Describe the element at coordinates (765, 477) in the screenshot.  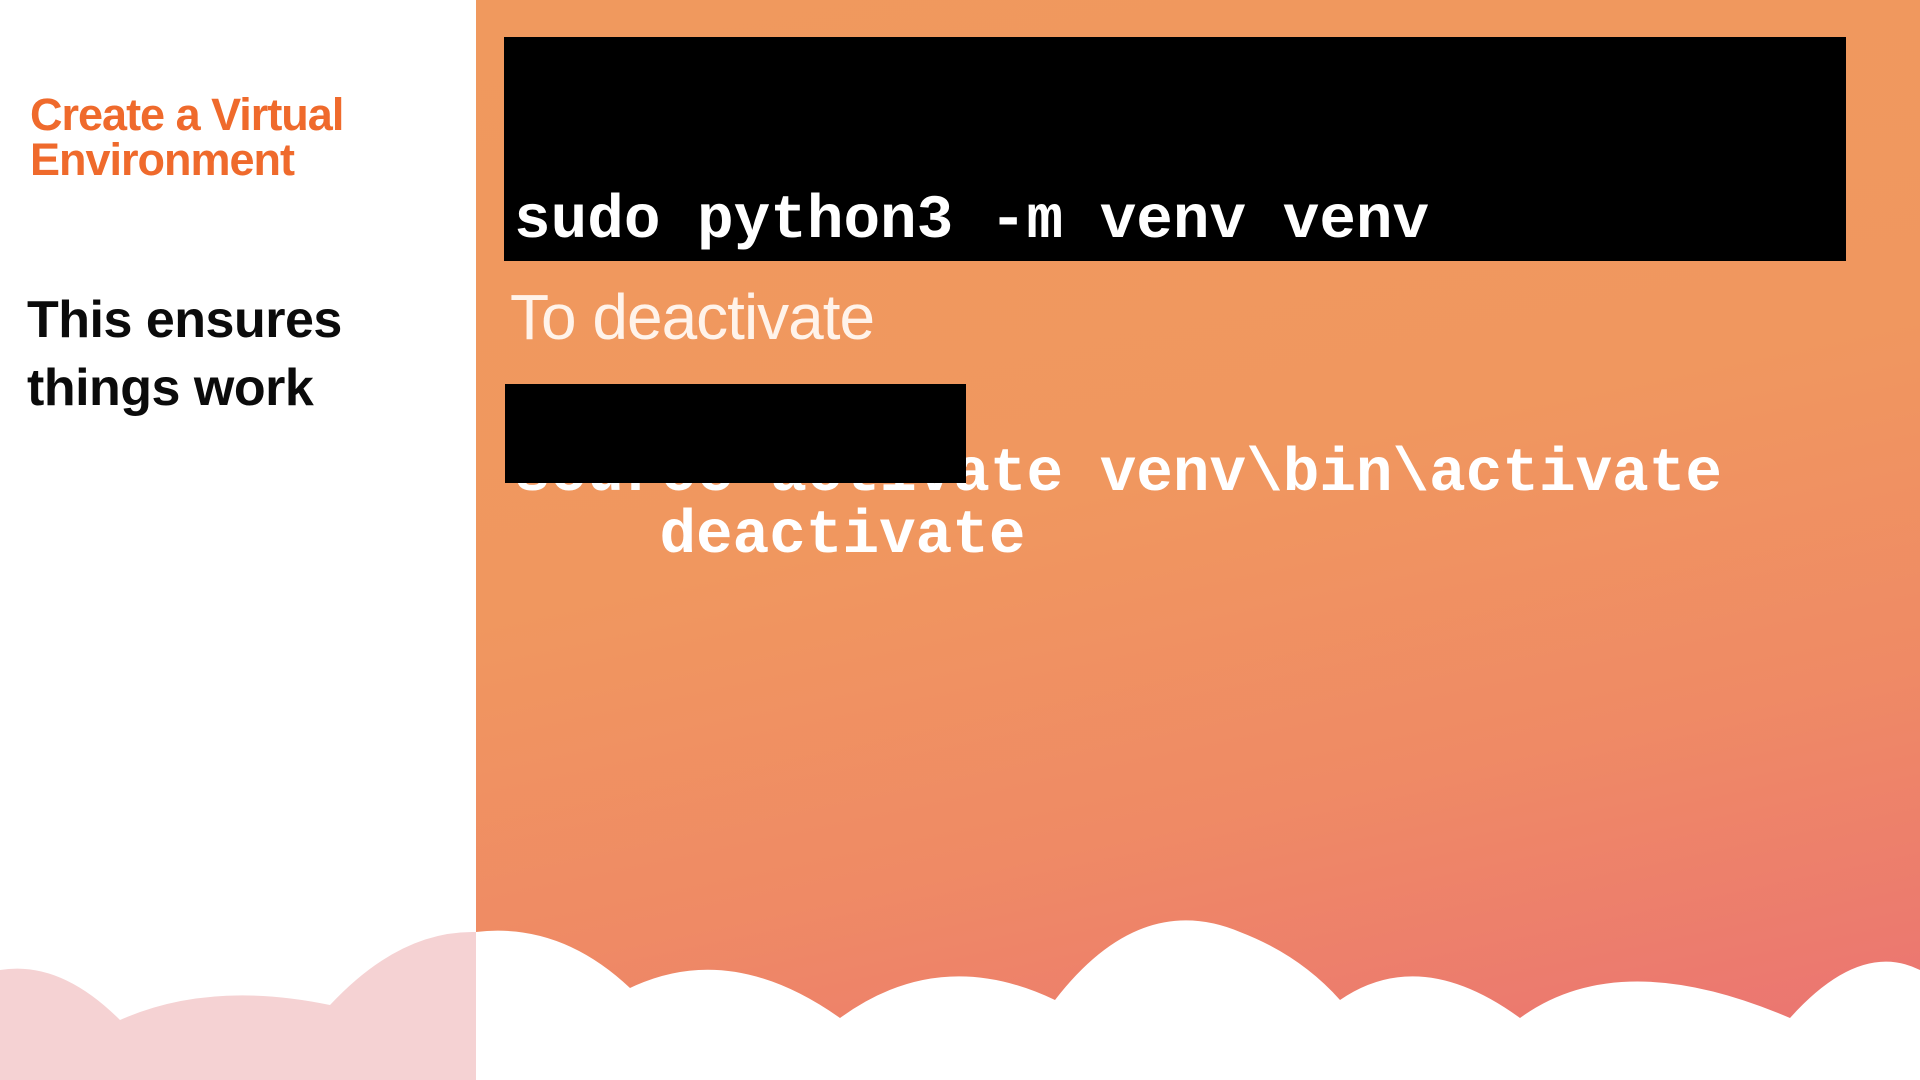
I see `code-block-deactivate: deactivate` at that location.